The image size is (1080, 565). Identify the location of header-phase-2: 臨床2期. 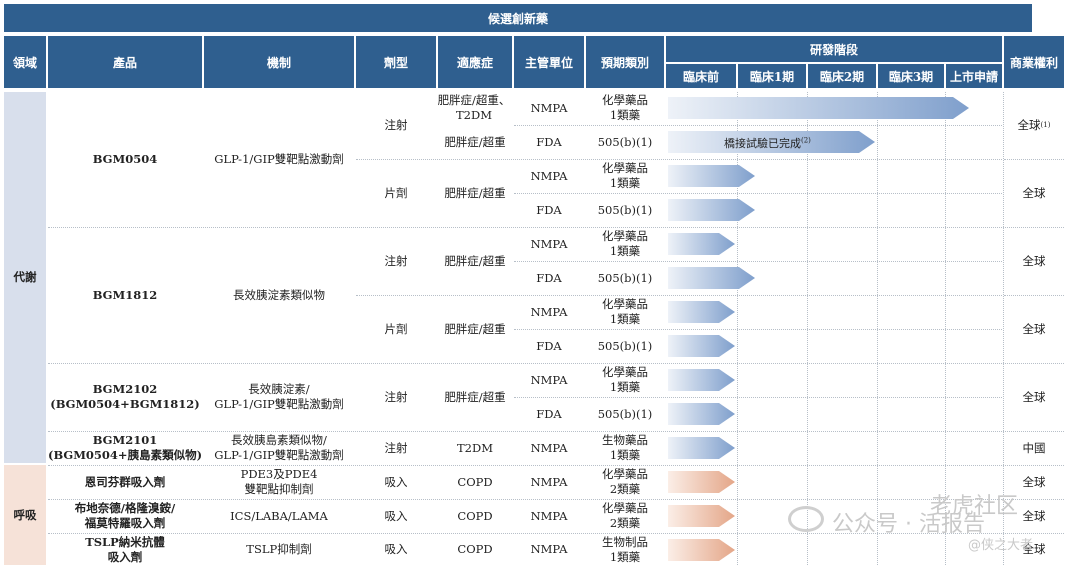
(842, 76).